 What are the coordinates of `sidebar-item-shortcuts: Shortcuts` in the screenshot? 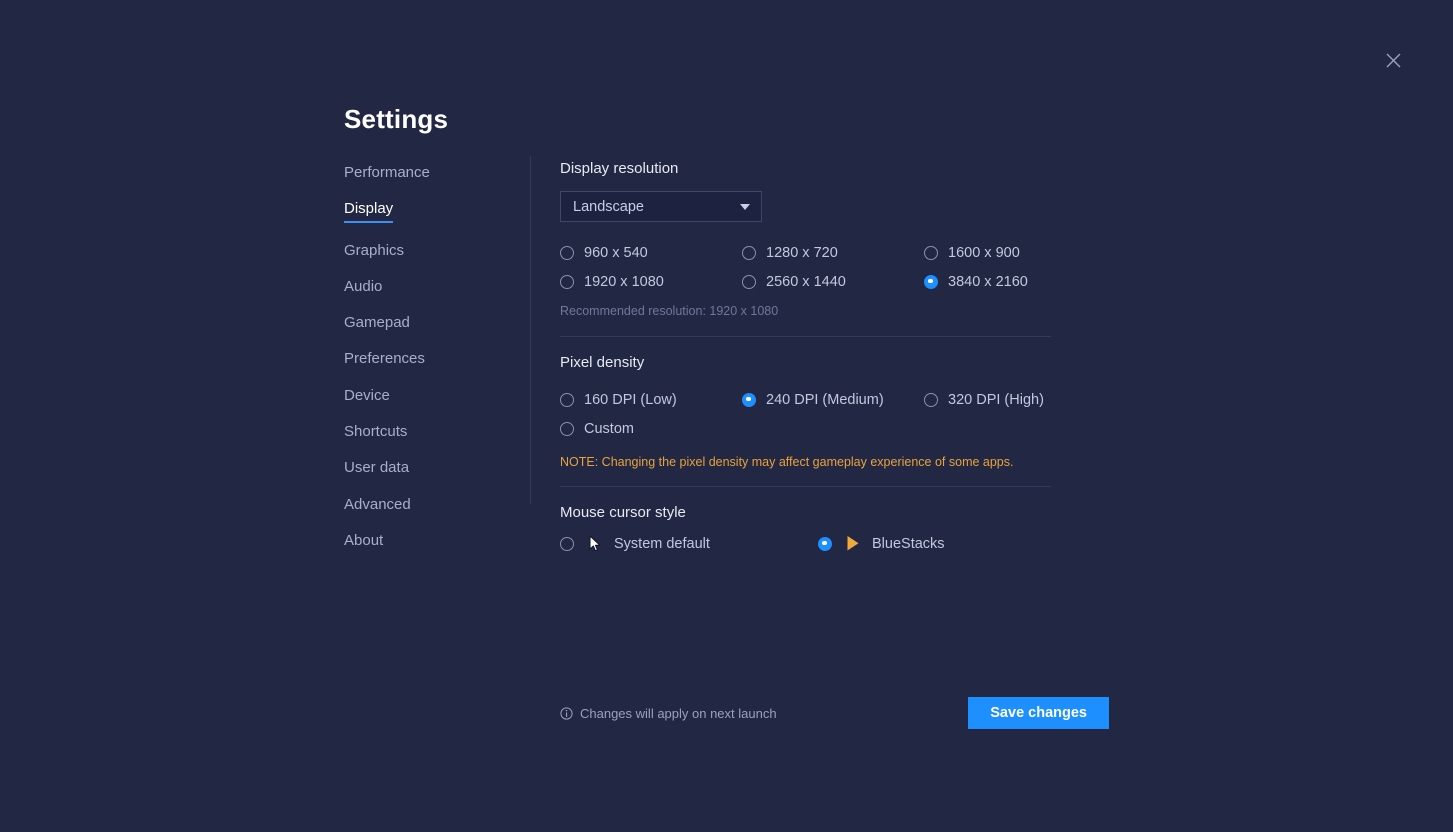 It's located at (429, 431).